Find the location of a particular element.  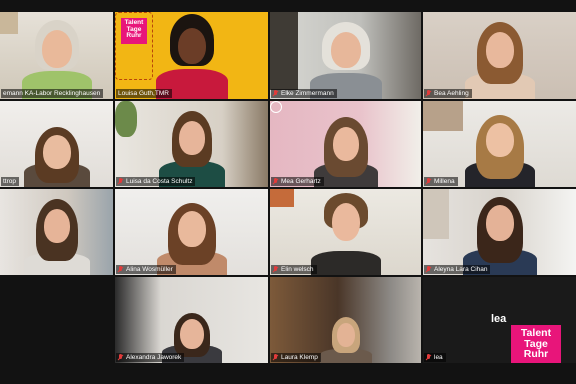

participant-tile: Bea Aehling is located at coordinates (499, 55).